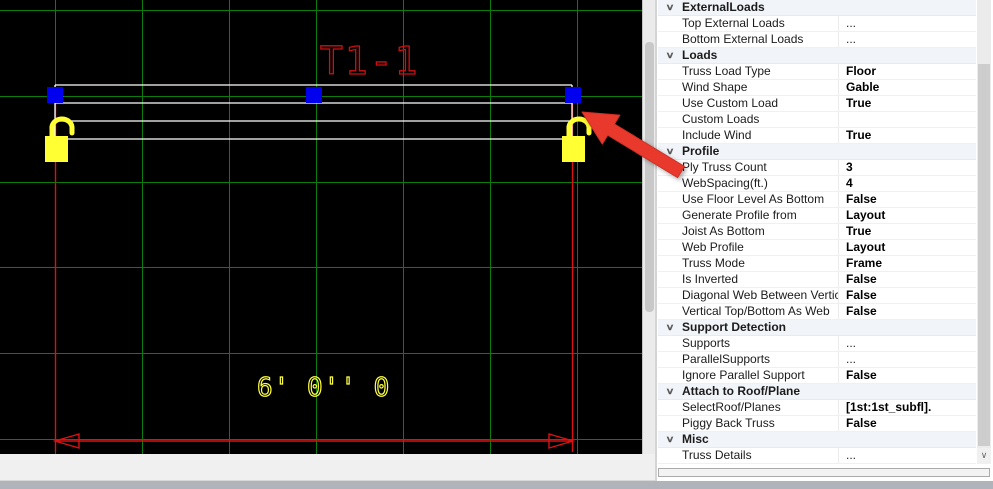  What do you see at coordinates (723, 231) in the screenshot?
I see `property-name: Joist As Bottom` at bounding box center [723, 231].